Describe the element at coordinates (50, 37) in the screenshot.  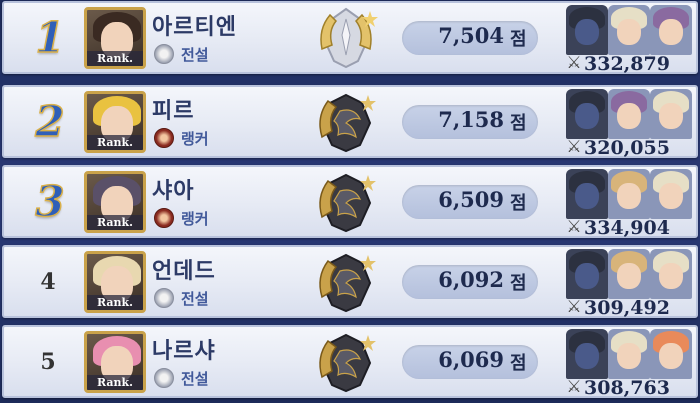
I see `rank-number: 1` at that location.